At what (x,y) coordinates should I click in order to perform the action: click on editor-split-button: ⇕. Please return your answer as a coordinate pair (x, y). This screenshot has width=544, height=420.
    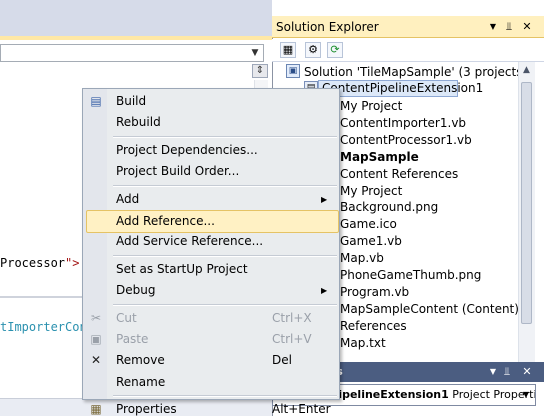
    Looking at the image, I should click on (260, 71).